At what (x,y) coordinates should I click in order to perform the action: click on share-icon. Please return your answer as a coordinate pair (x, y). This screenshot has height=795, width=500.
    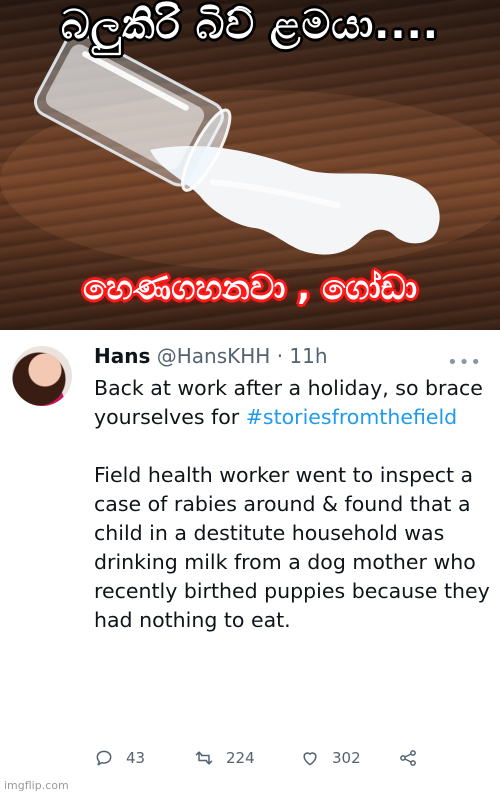
    Looking at the image, I should click on (408, 758).